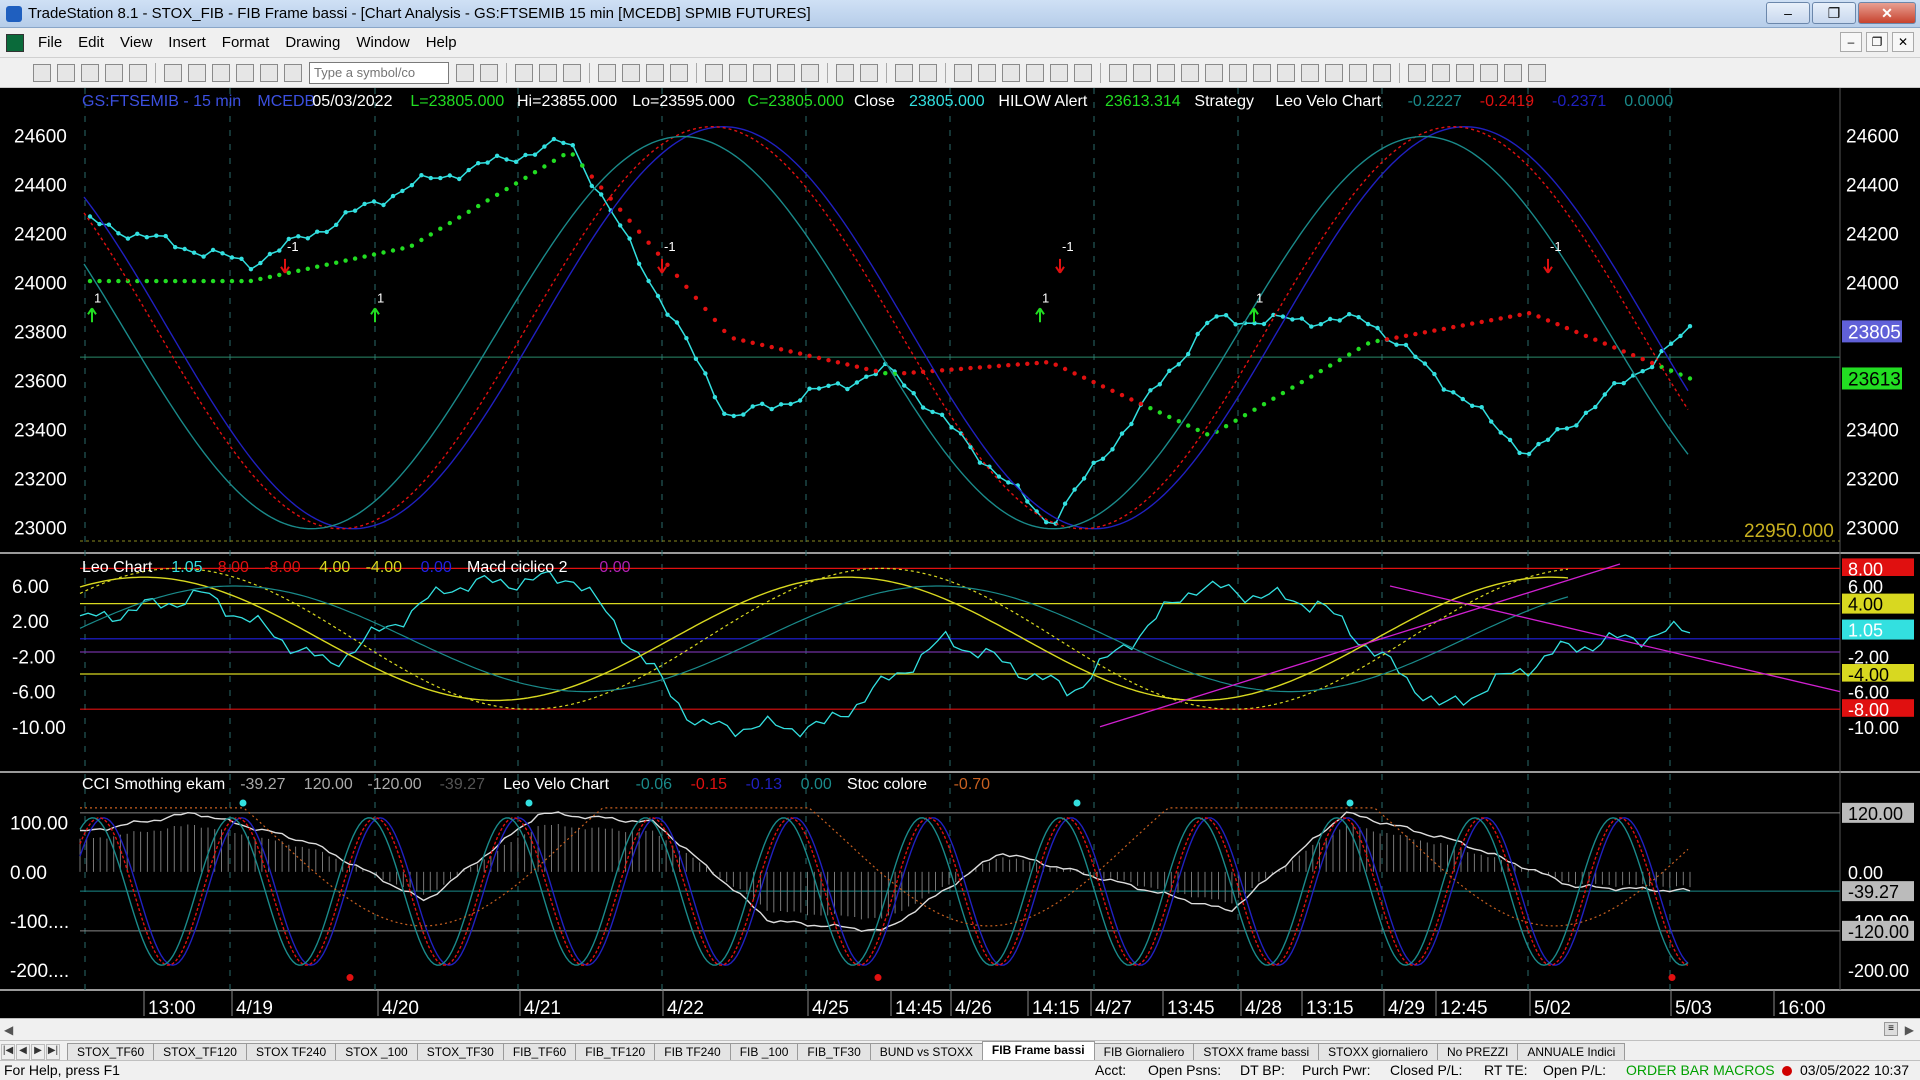 Image resolution: width=1920 pixels, height=1080 pixels. What do you see at coordinates (926, 1051) in the screenshot?
I see `tab-bund-vs-stoxx: BUND vs STOXX` at bounding box center [926, 1051].